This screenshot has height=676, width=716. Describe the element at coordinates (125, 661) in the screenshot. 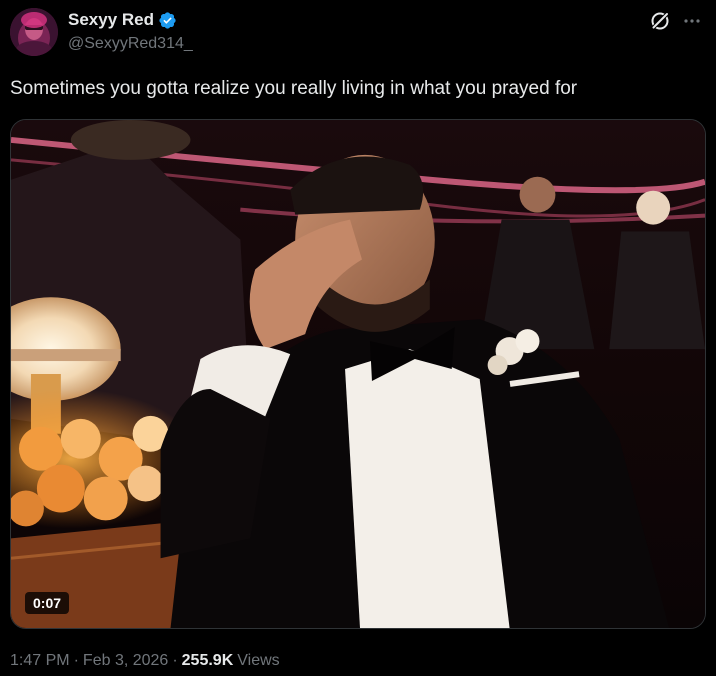

I see `tweet-date: Feb 3, 2026` at that location.